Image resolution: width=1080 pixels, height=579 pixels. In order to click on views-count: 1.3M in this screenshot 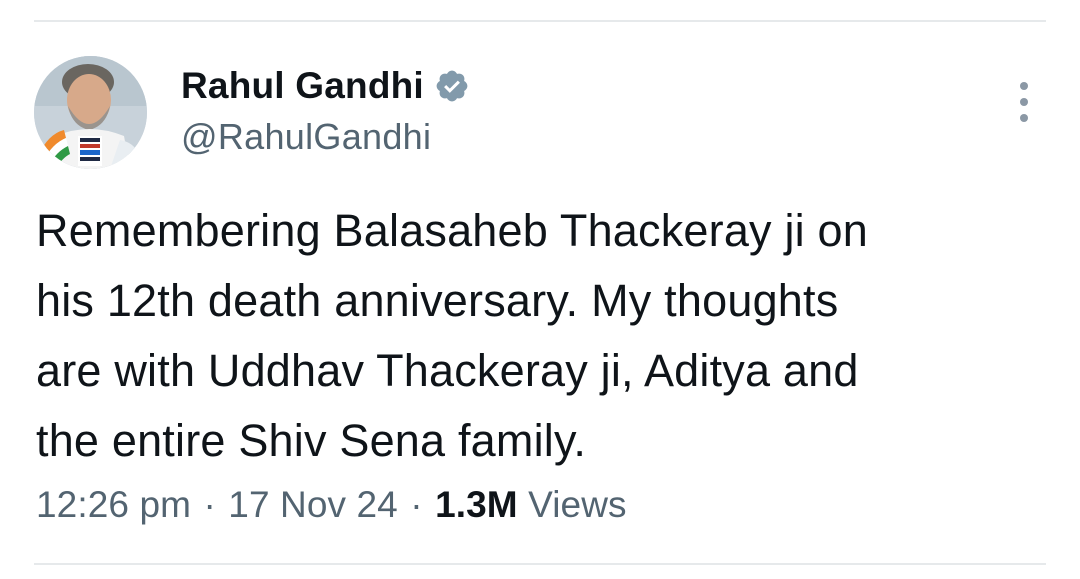, I will do `click(476, 504)`.